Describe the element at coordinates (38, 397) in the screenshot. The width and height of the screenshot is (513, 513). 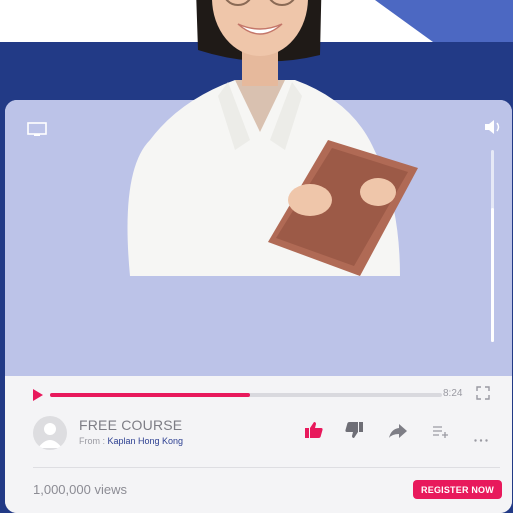
I see `play-icon` at that location.